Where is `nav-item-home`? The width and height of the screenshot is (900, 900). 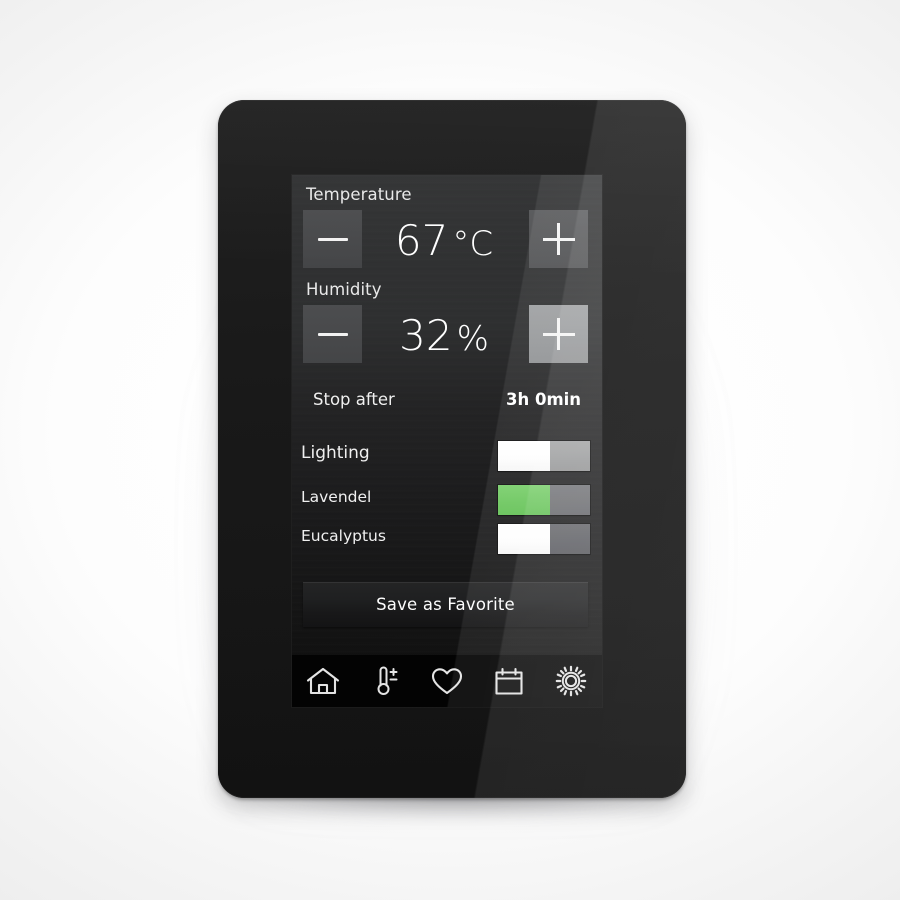
nav-item-home is located at coordinates (323, 681).